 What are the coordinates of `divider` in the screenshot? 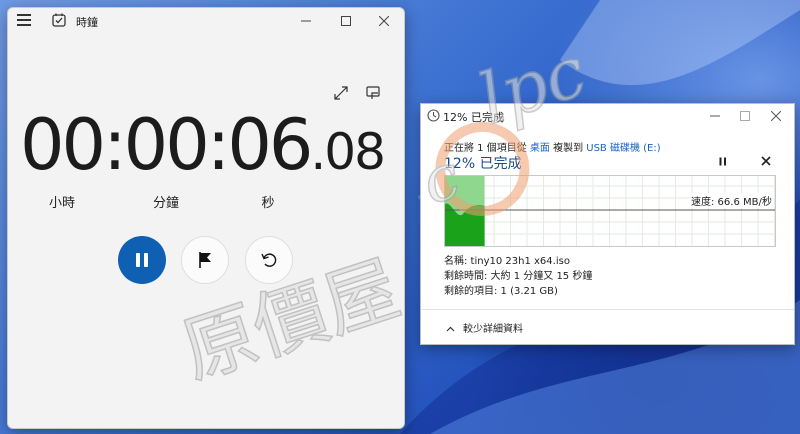 It's located at (607, 309).